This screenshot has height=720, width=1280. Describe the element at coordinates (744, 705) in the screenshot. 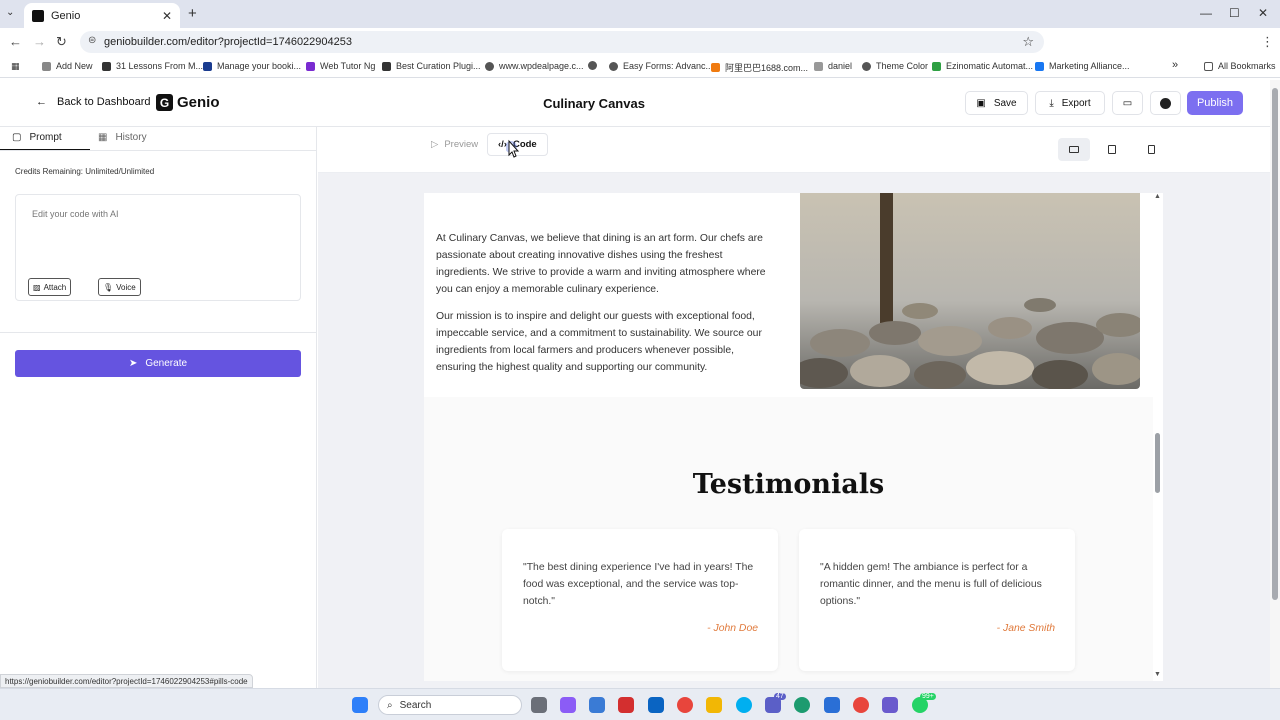

I see `skype-icon` at that location.